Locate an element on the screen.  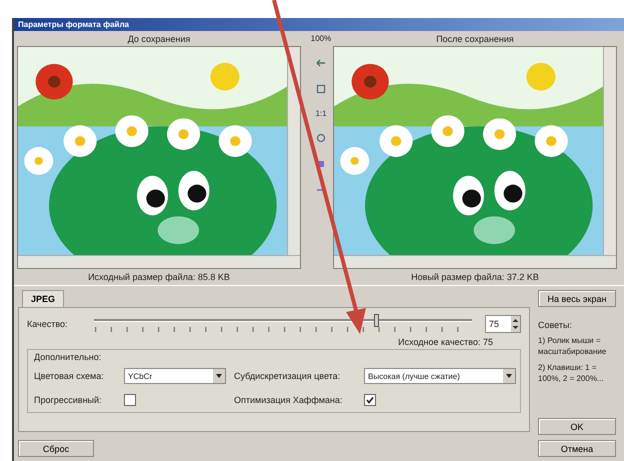
file-size-label: Новый размер файла: 37.2 KB is located at coordinates (475, 277).